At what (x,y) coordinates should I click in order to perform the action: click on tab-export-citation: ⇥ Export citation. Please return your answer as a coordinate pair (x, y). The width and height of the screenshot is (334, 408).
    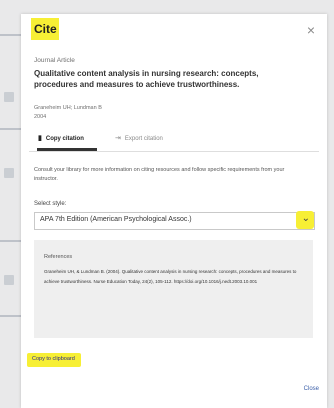
    Looking at the image, I should click on (139, 138).